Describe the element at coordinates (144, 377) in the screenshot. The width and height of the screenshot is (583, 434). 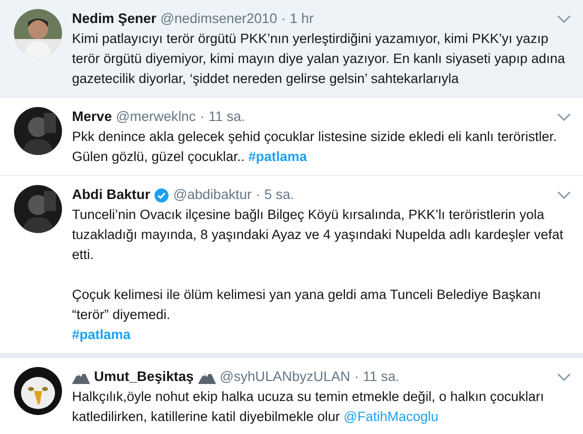
I see `author-name: Umut_Beşiktaş` at that location.